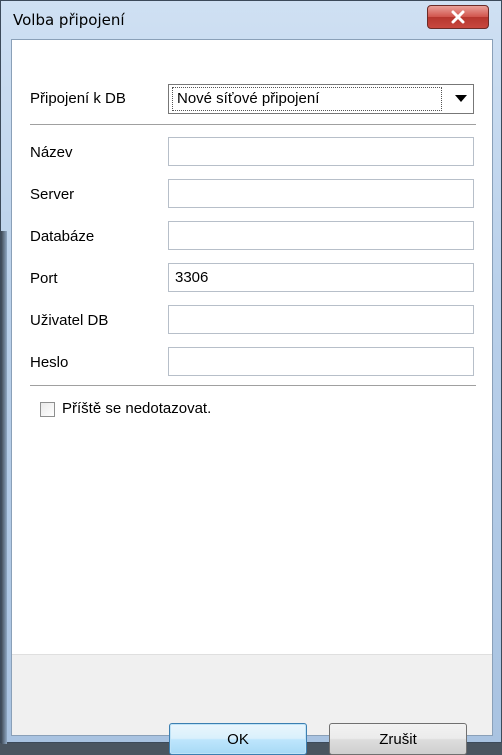 The width and height of the screenshot is (502, 755). Describe the element at coordinates (307, 99) in the screenshot. I see `connection-select-value: Nové síťové připojení` at that location.